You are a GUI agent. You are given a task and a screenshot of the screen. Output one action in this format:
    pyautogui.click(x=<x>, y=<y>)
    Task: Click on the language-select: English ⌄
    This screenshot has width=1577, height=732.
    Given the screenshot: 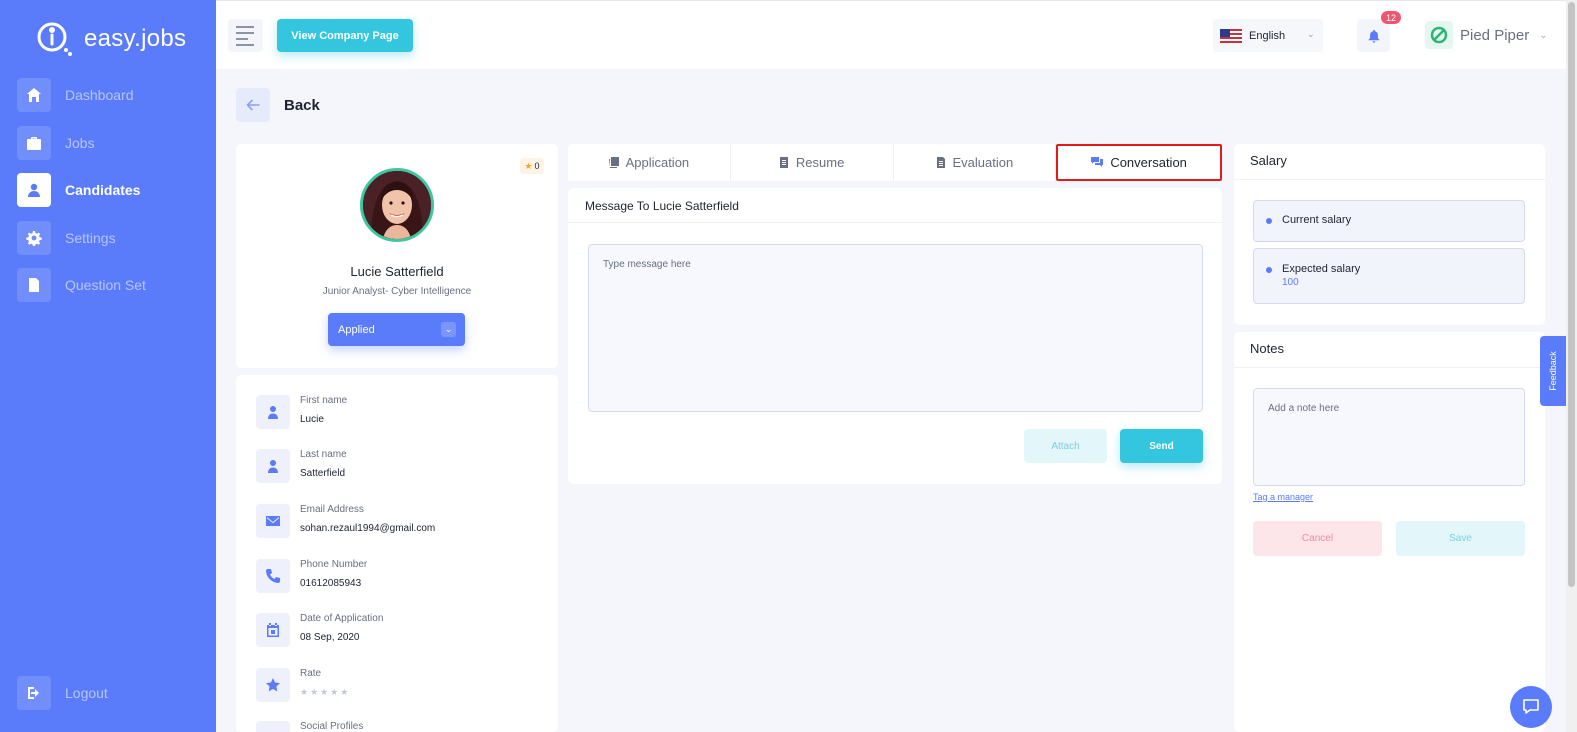 What is the action you would take?
    pyautogui.click(x=1268, y=35)
    